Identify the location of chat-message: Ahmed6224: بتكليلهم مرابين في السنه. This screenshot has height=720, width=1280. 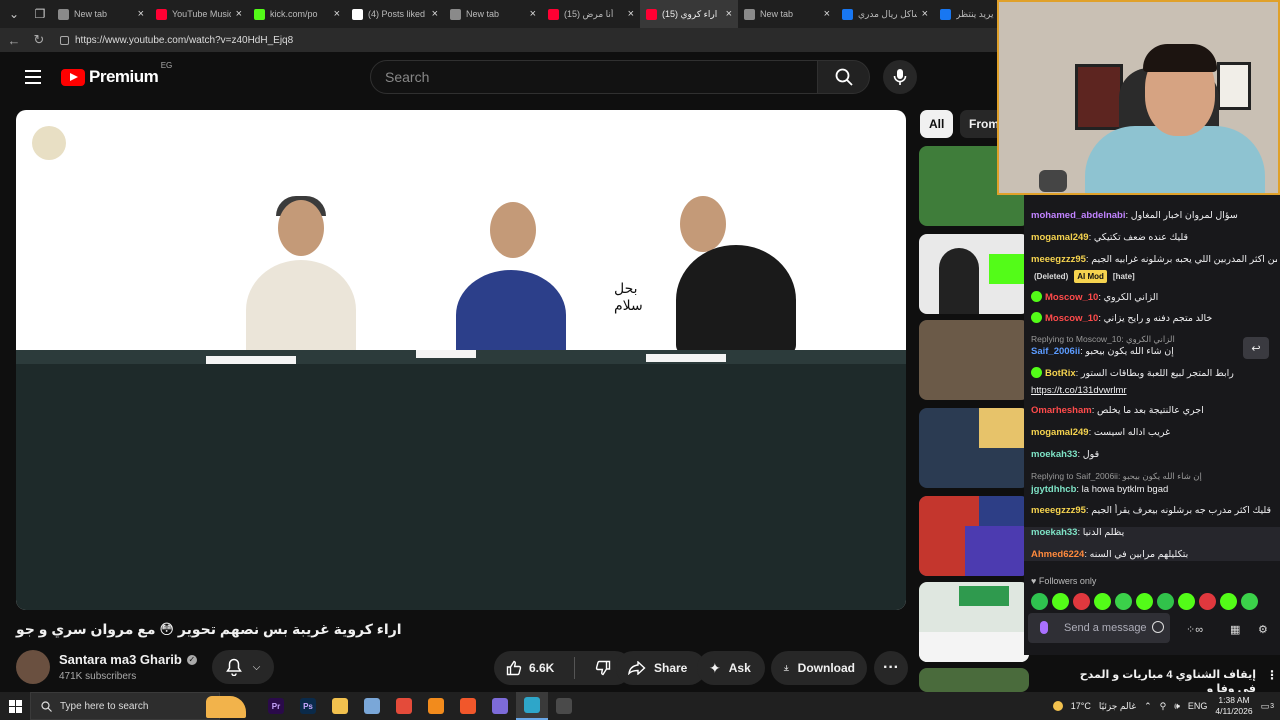
(1154, 554).